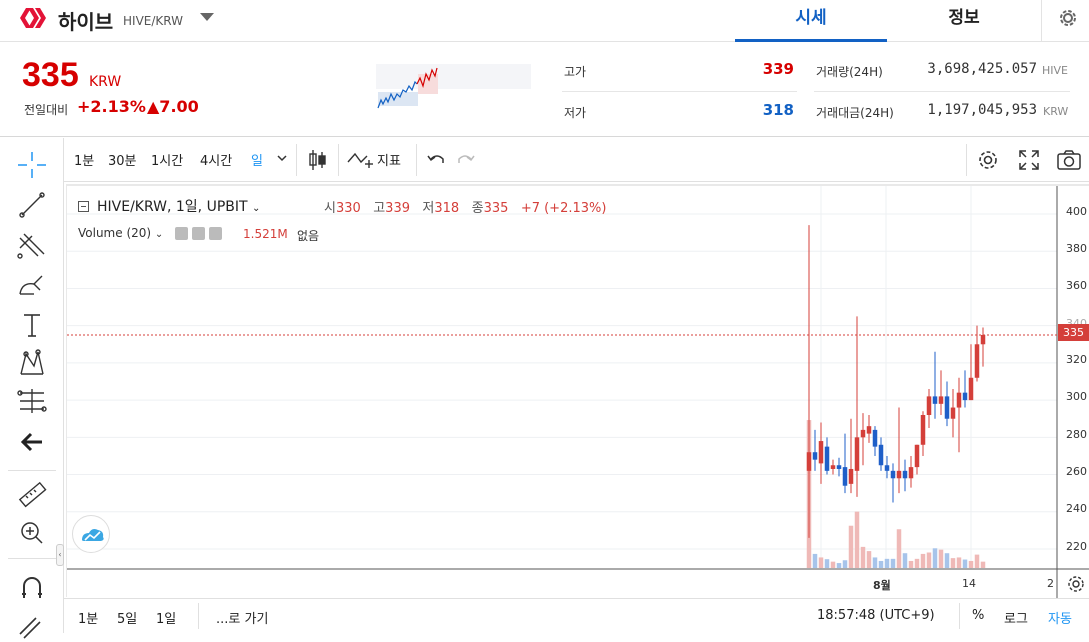 This screenshot has width=1089, height=642. Describe the element at coordinates (1076, 584) in the screenshot. I see `axis-settings-icon` at that location.